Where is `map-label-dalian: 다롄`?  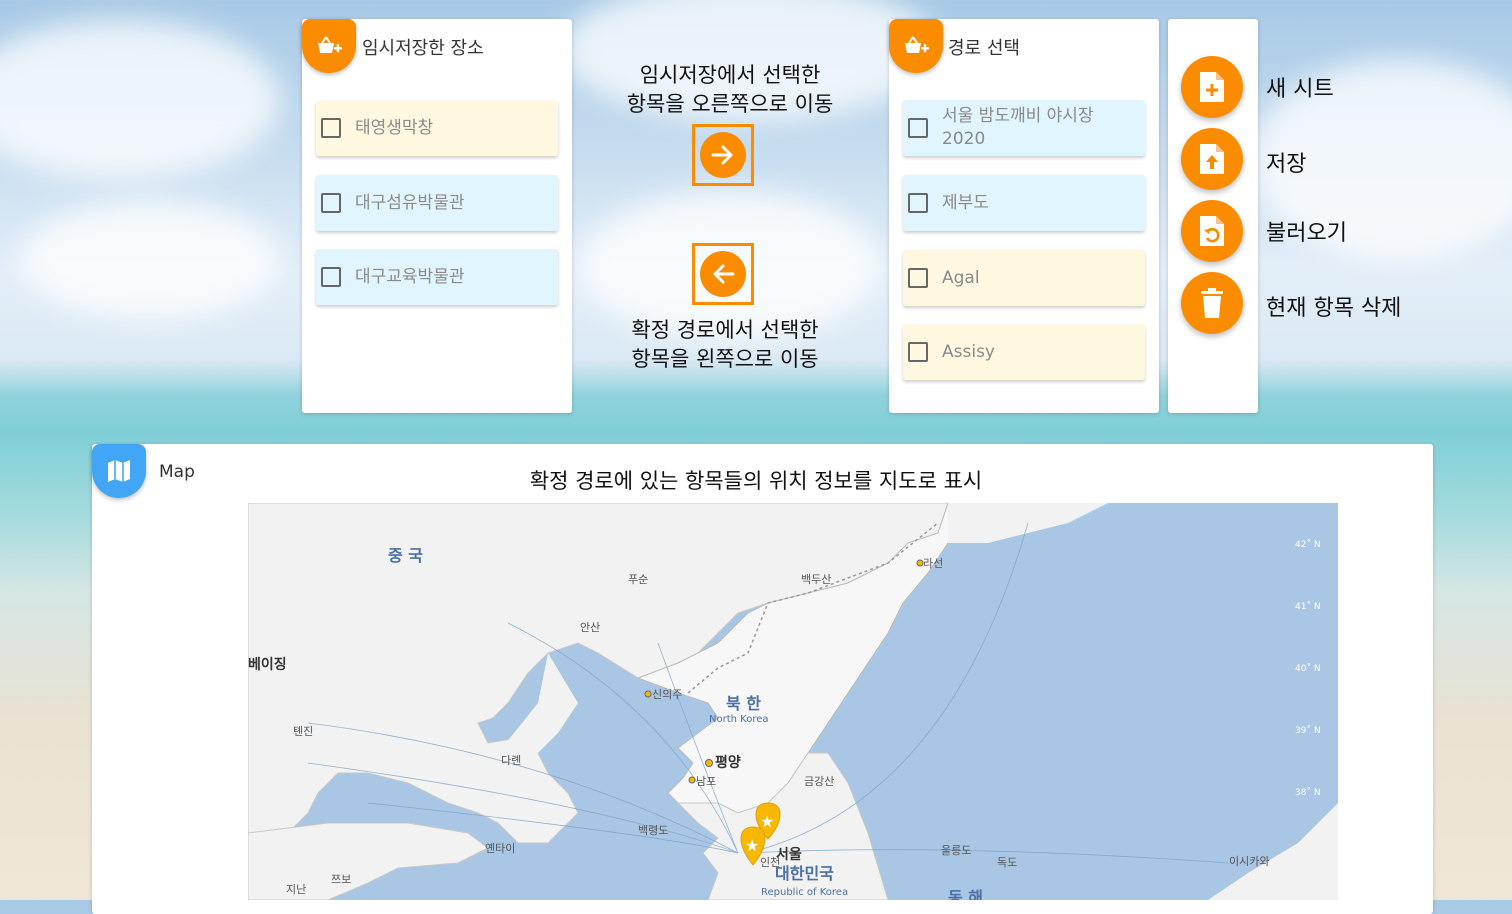 map-label-dalian: 다롄 is located at coordinates (511, 760).